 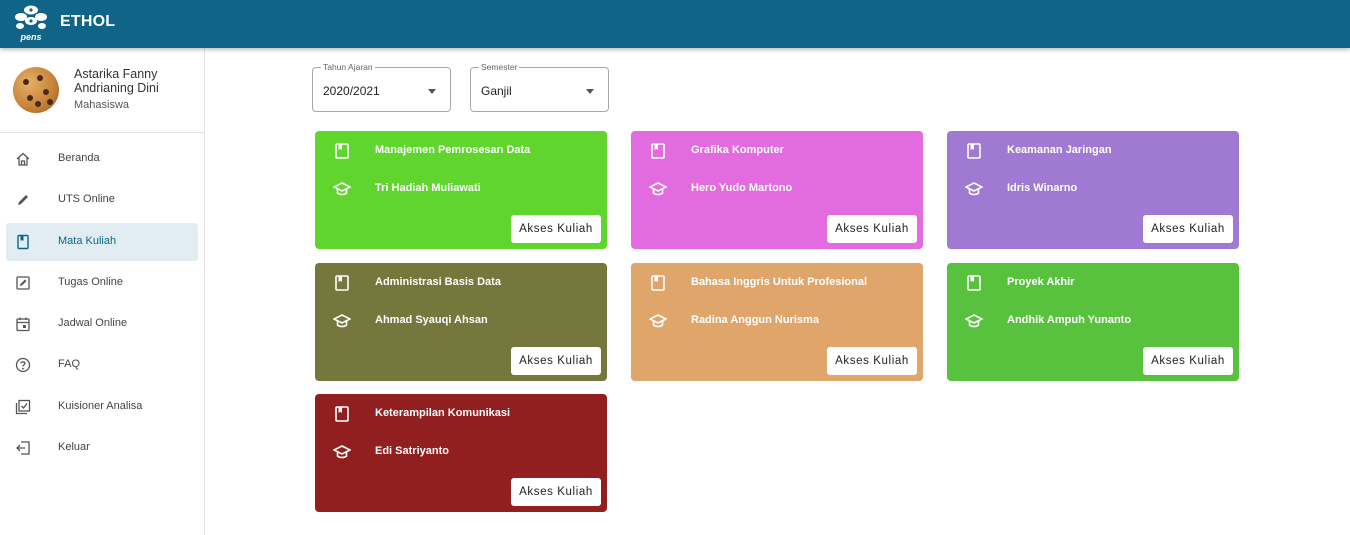 What do you see at coordinates (31, 23) in the screenshot?
I see `pens-logo: pens` at bounding box center [31, 23].